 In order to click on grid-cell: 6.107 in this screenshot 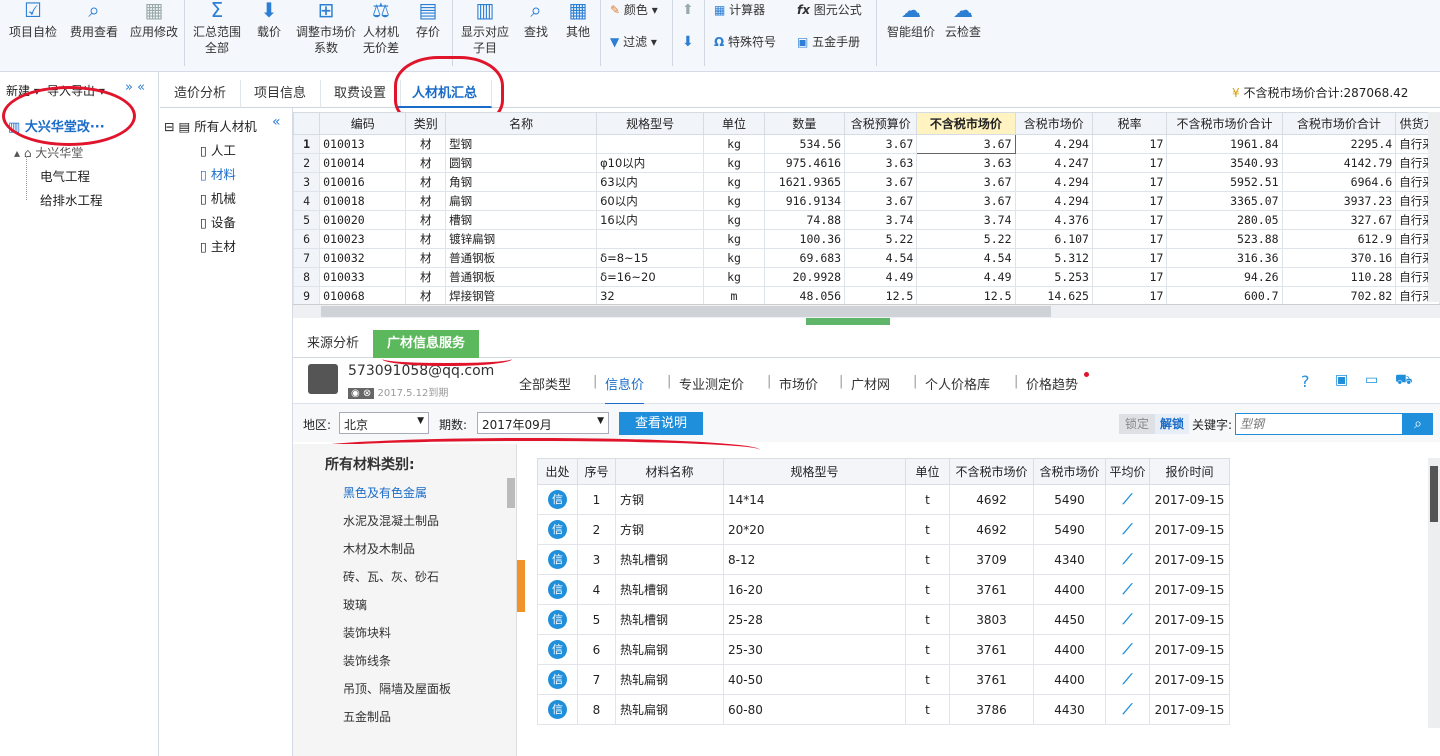, I will do `click(1053, 239)`.